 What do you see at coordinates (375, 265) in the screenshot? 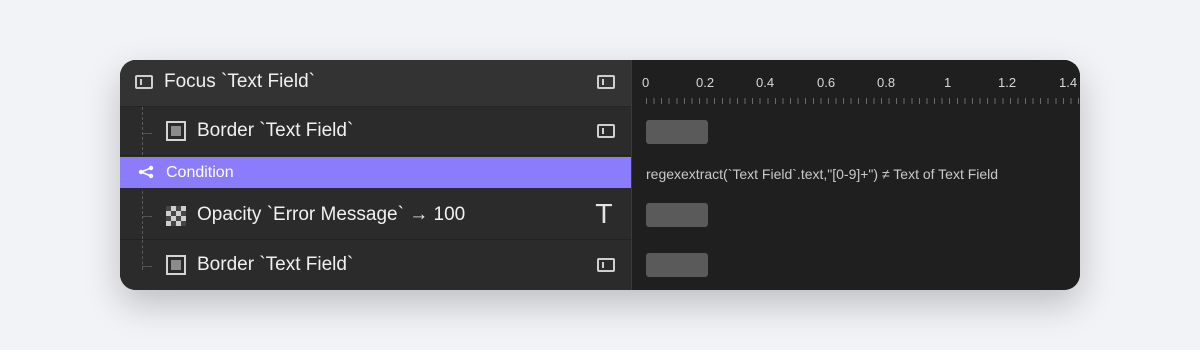
I see `action-row-border-2: Border `Text Field`` at bounding box center [375, 265].